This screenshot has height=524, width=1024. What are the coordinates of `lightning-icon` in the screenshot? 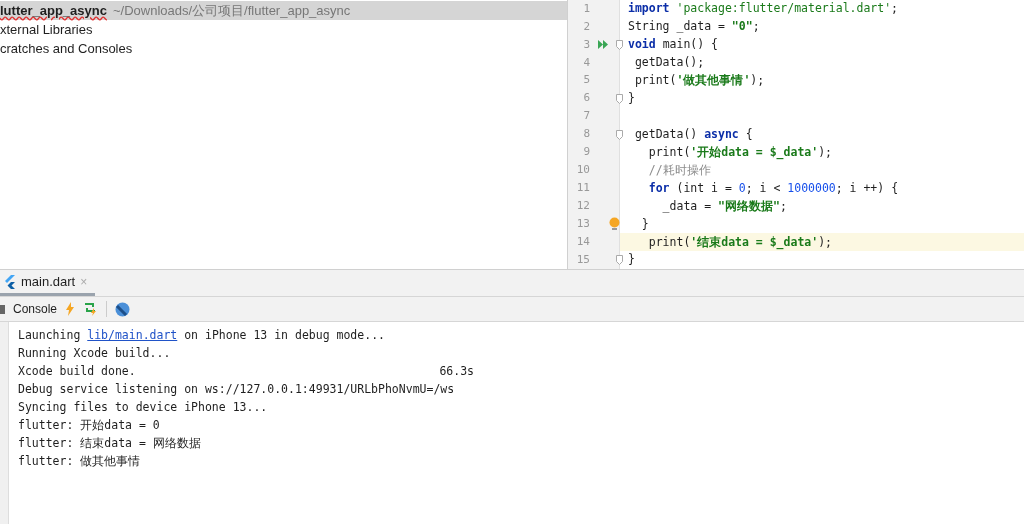 It's located at (70, 309).